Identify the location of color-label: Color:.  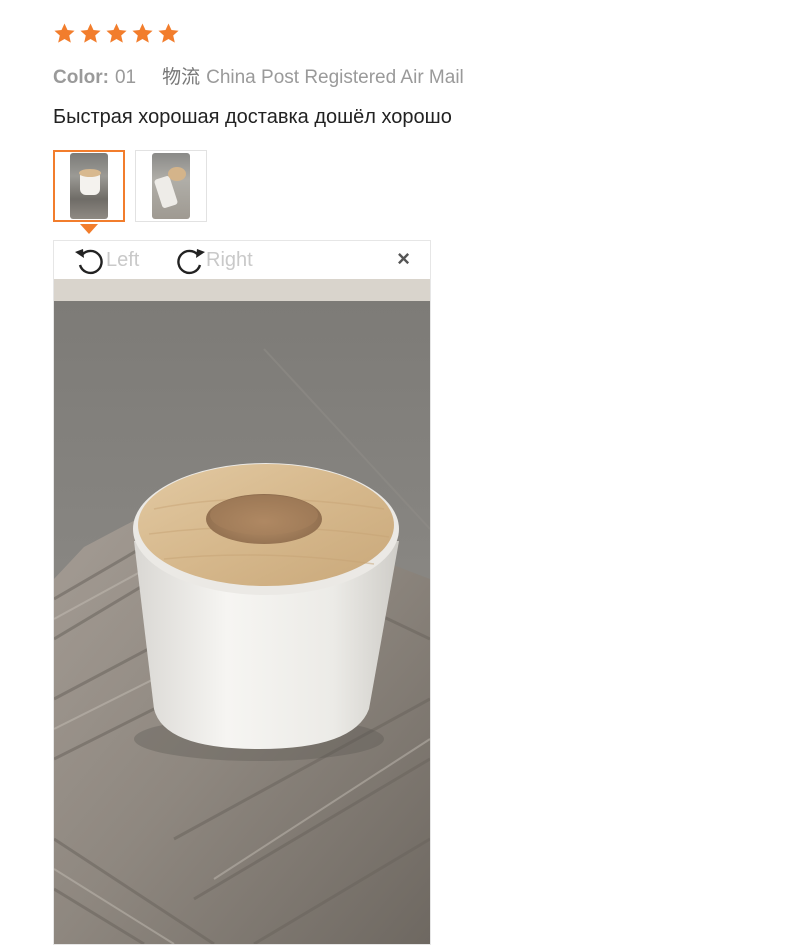
(81, 77).